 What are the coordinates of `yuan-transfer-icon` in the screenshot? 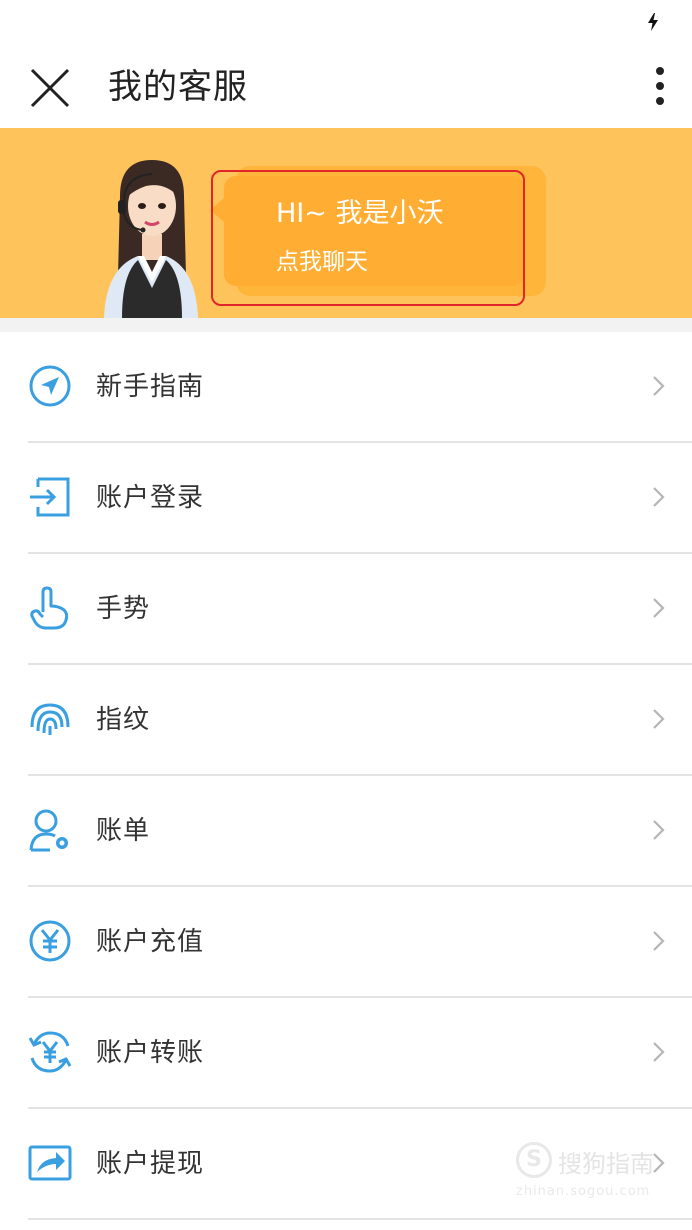 It's located at (50, 1052).